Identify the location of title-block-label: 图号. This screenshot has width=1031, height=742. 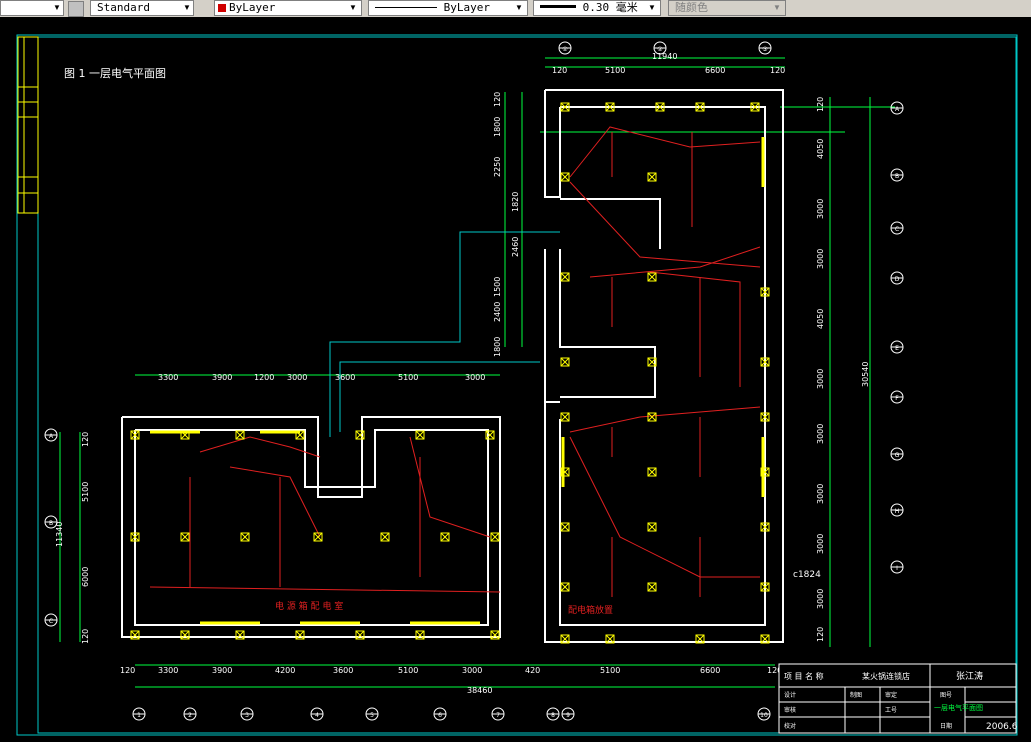
(946, 695).